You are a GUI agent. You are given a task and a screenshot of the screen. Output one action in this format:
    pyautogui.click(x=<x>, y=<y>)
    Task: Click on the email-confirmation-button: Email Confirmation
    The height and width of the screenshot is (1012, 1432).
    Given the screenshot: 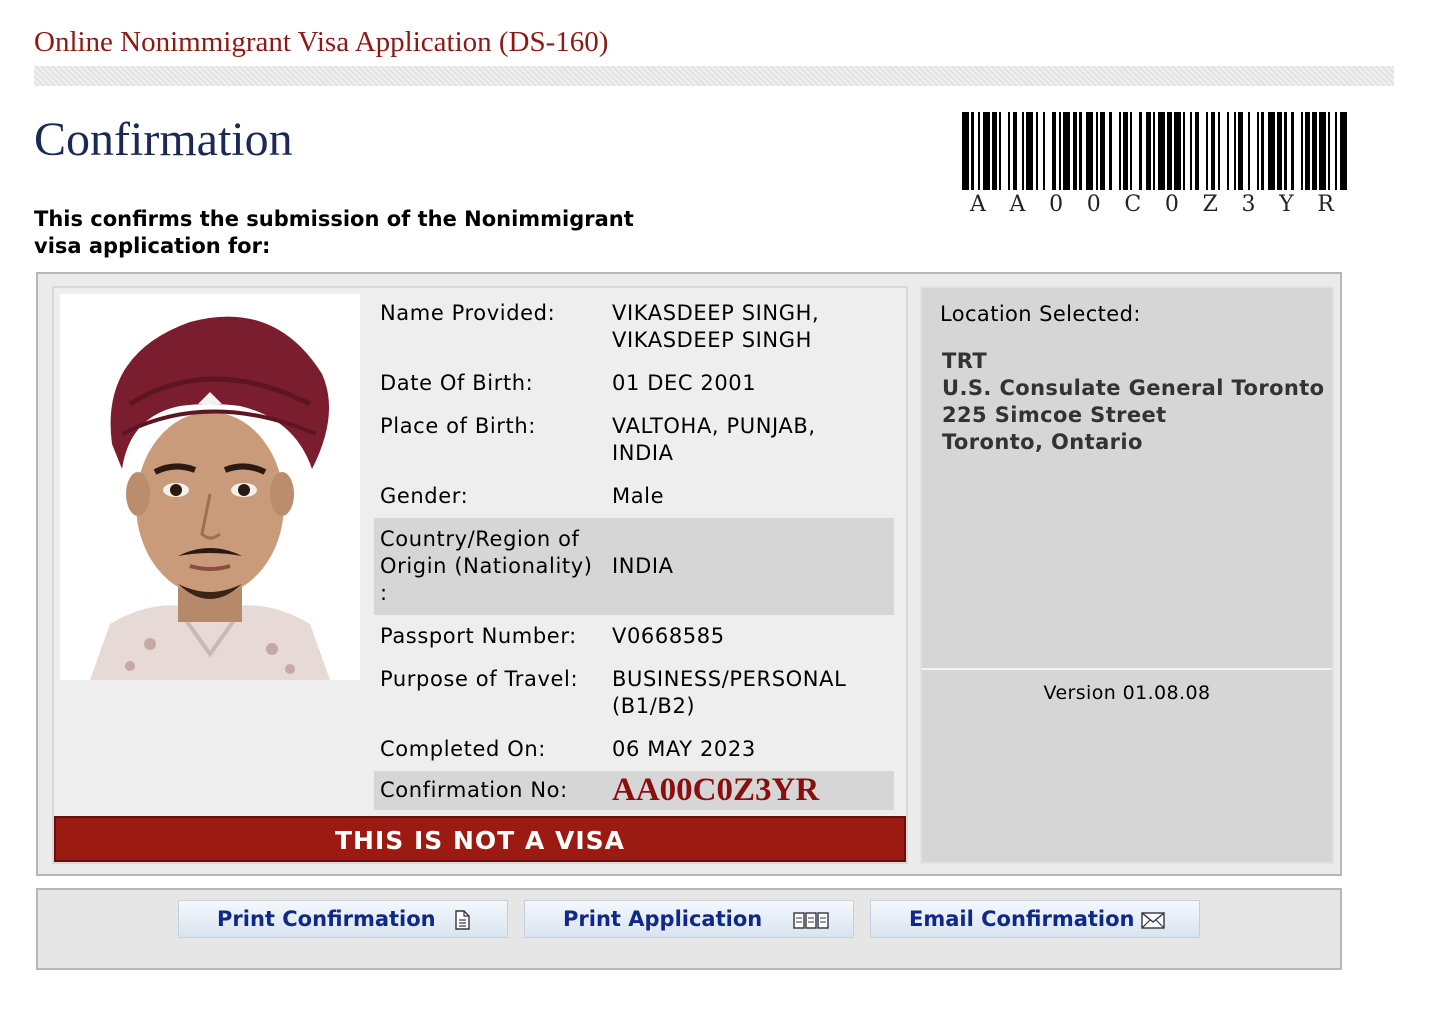 What is the action you would take?
    pyautogui.click(x=1035, y=919)
    